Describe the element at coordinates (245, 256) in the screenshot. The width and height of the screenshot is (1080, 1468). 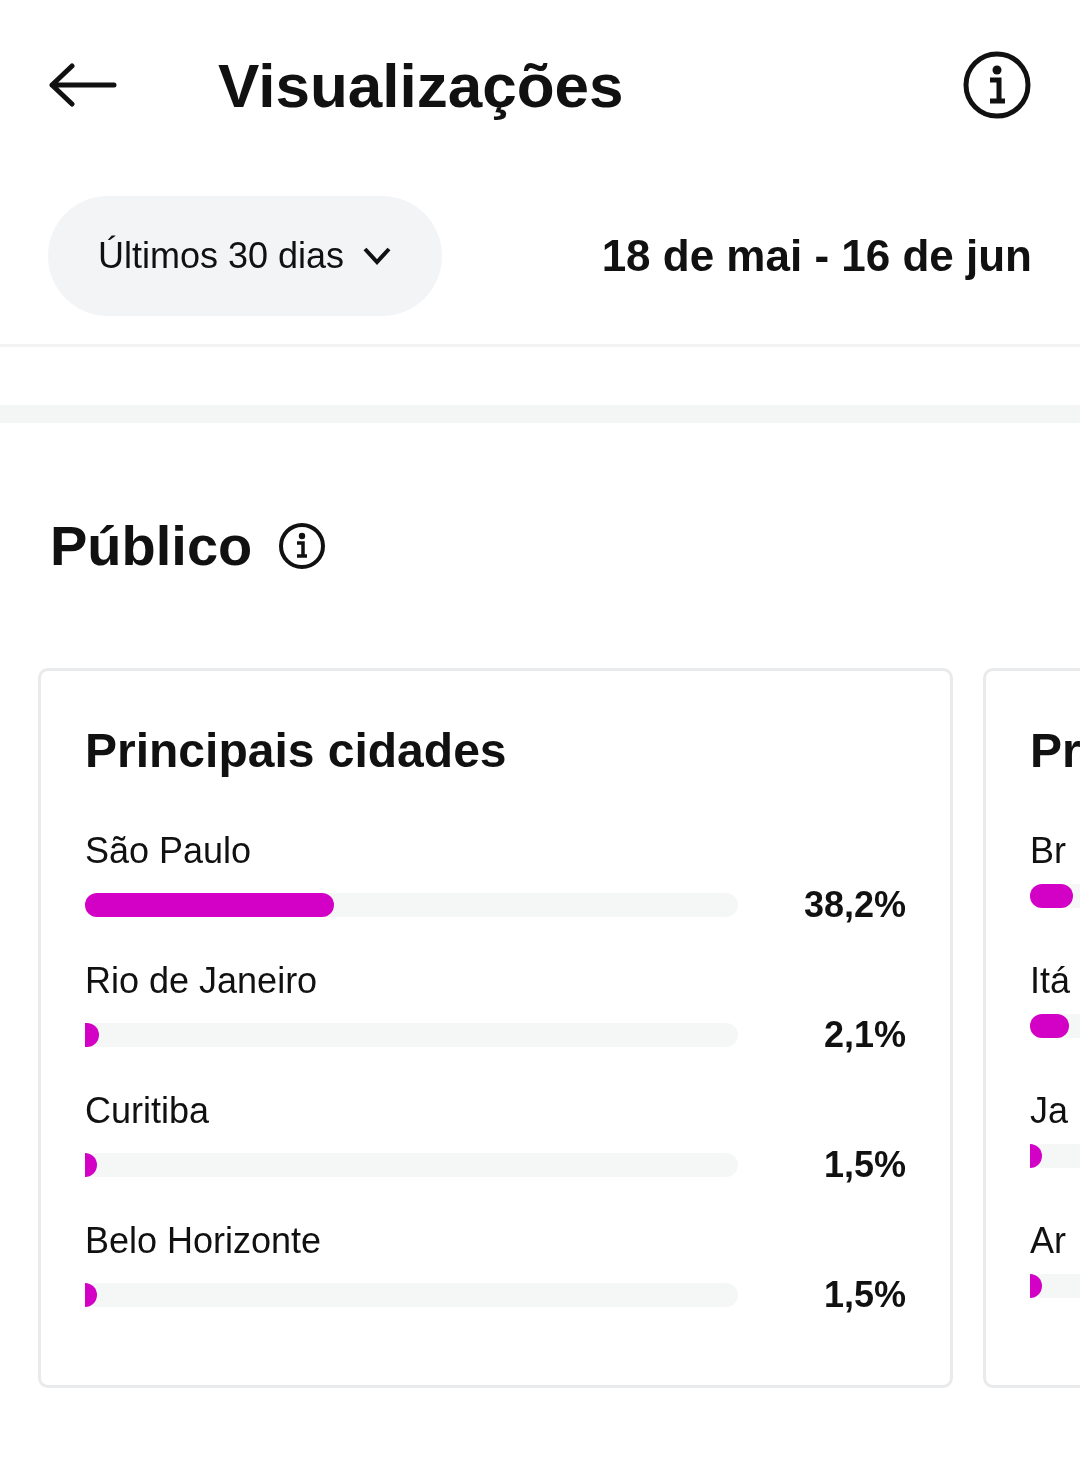
I see `period-dropdown: Últimos 30 dias` at that location.